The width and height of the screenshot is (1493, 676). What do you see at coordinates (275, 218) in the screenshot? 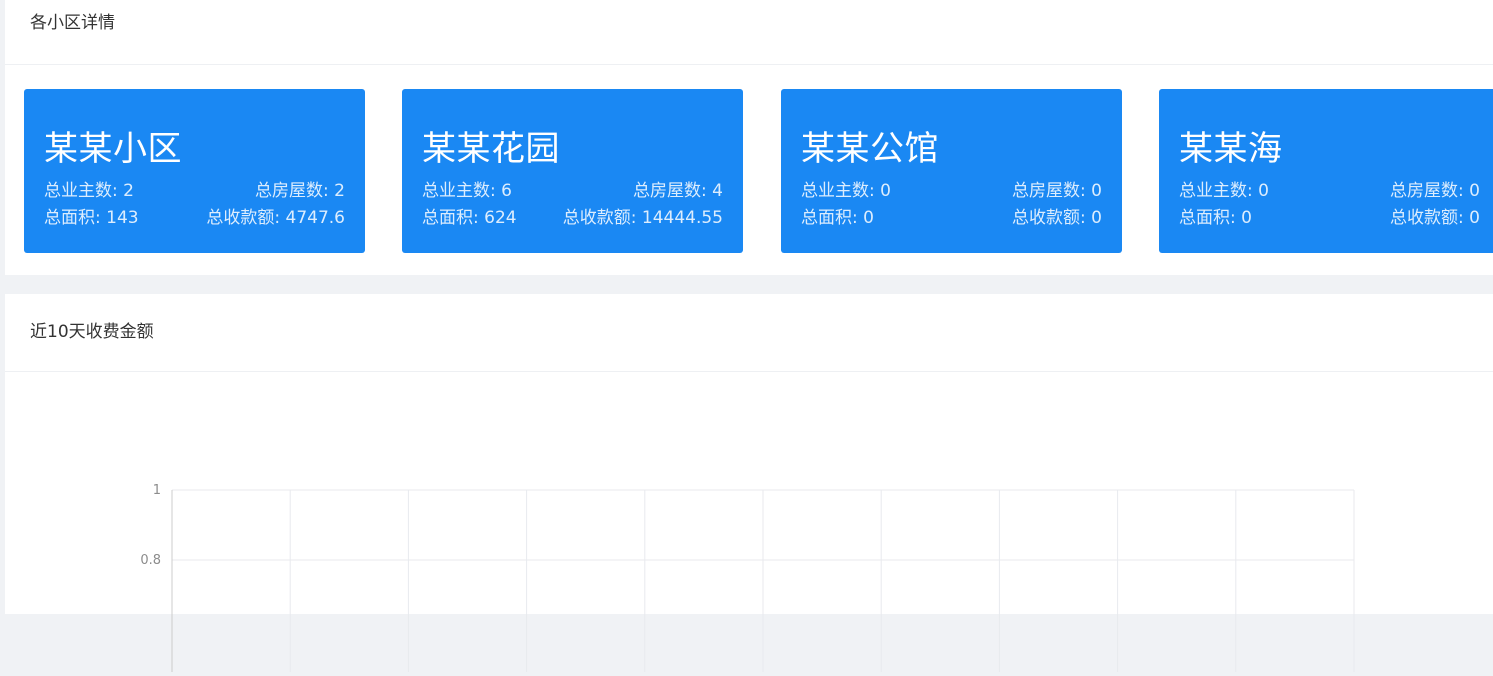
I see `total-revenue: 总收款额: 4747.6` at bounding box center [275, 218].